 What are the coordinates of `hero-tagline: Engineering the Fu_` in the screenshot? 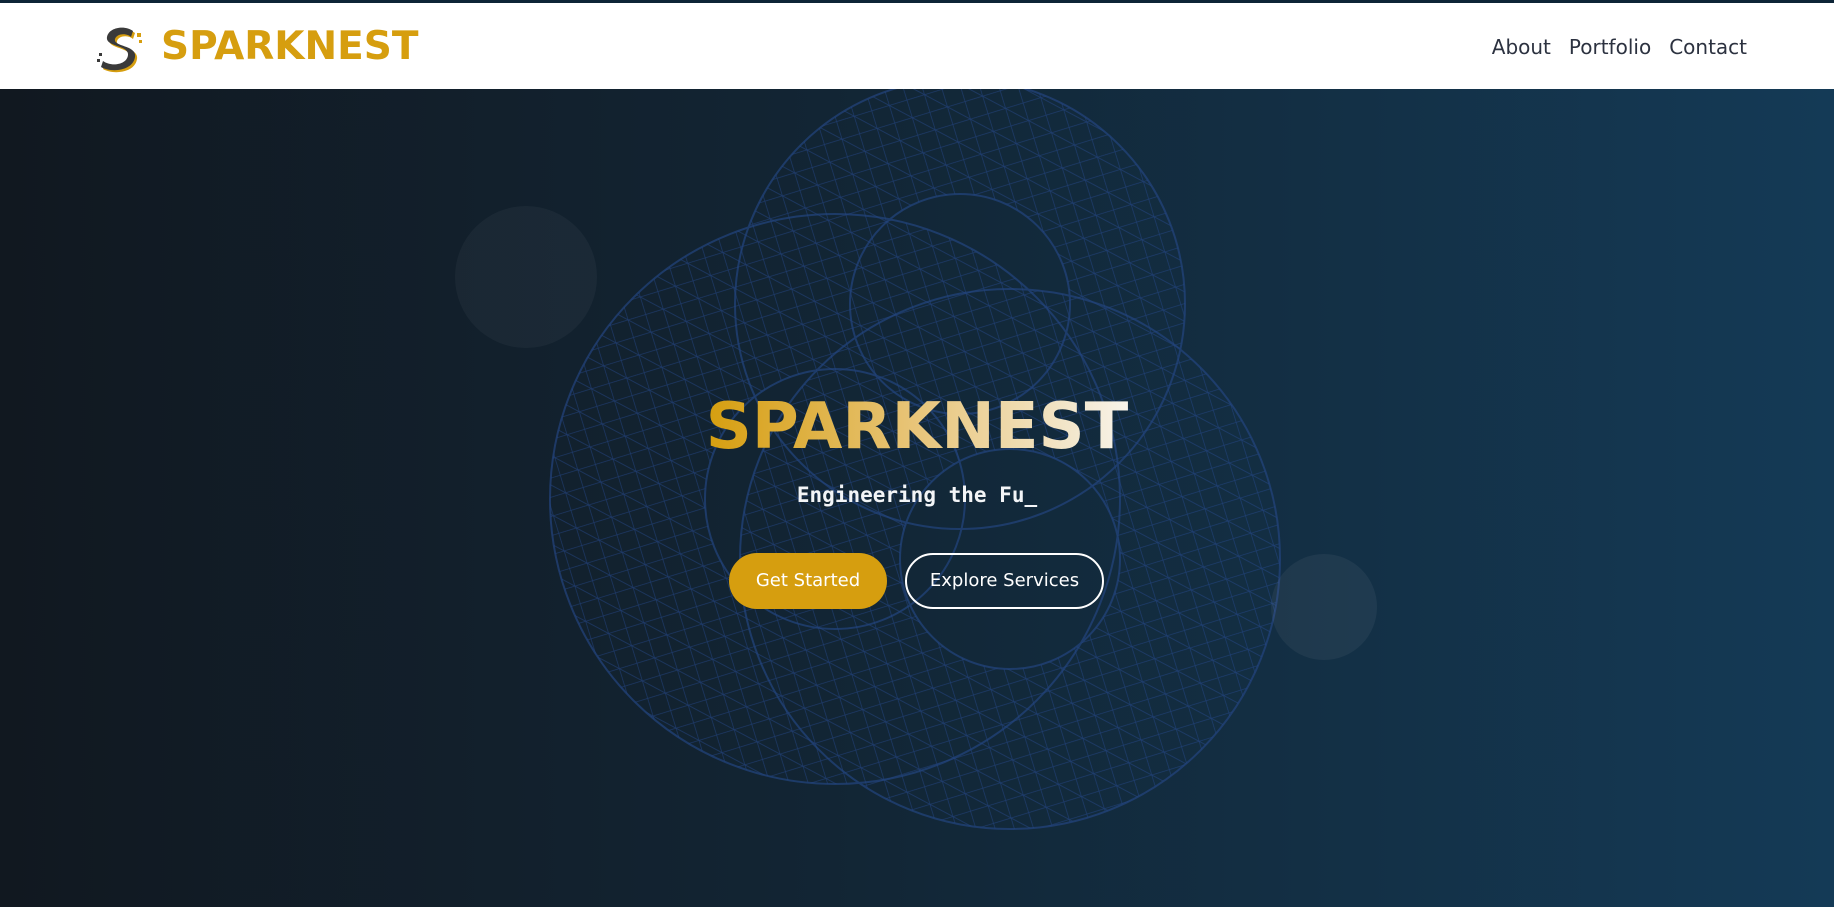 It's located at (917, 495).